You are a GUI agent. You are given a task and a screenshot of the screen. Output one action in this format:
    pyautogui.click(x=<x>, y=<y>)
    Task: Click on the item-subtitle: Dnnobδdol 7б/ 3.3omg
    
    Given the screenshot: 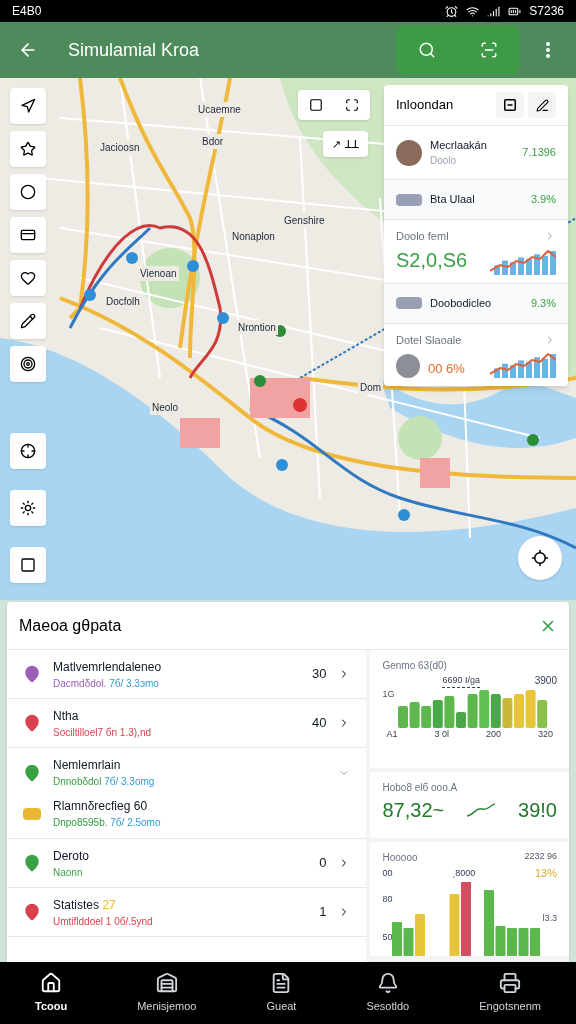 What is the action you would take?
    pyautogui.click(x=104, y=782)
    